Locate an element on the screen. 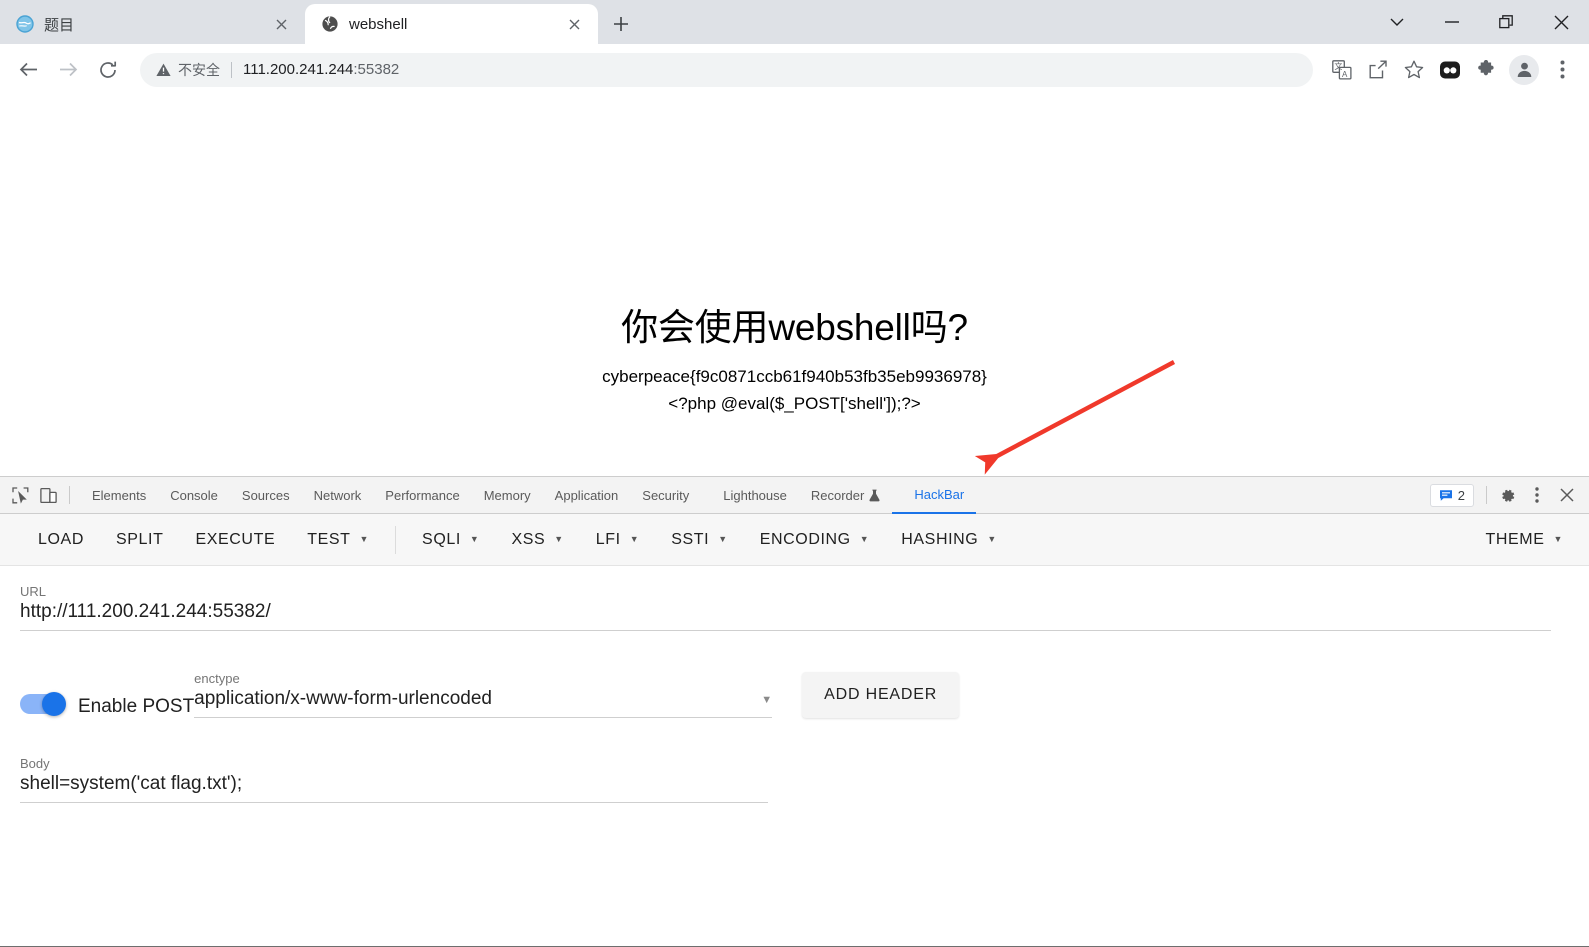  devtools-tab-performance: Performance is located at coordinates (422, 495).